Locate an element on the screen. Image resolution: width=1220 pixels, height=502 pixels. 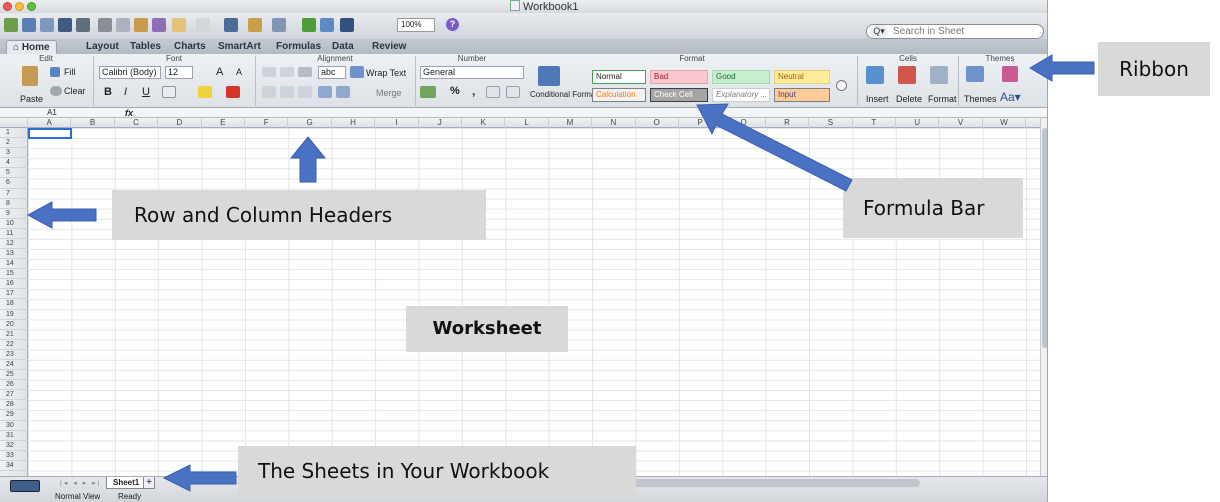
arrow-up-left-icon is located at coordinates (774, 147).